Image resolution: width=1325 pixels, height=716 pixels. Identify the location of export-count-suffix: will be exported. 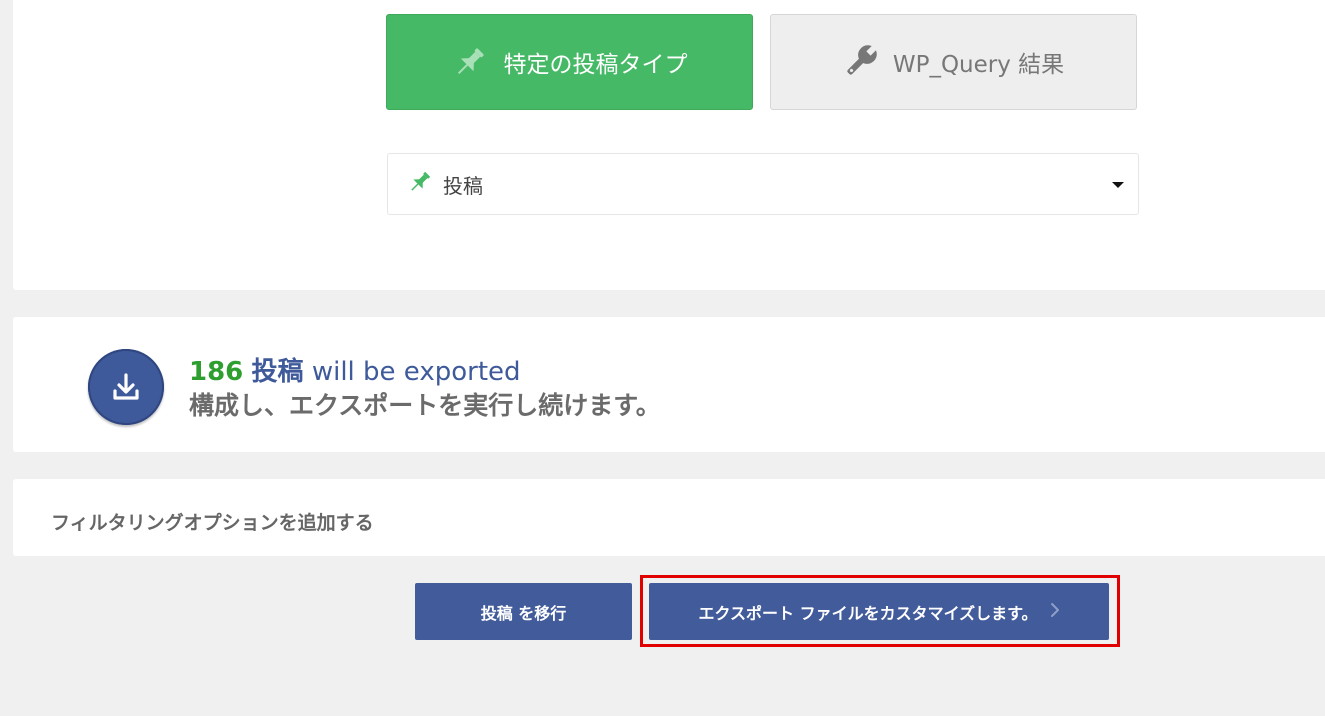
(412, 372).